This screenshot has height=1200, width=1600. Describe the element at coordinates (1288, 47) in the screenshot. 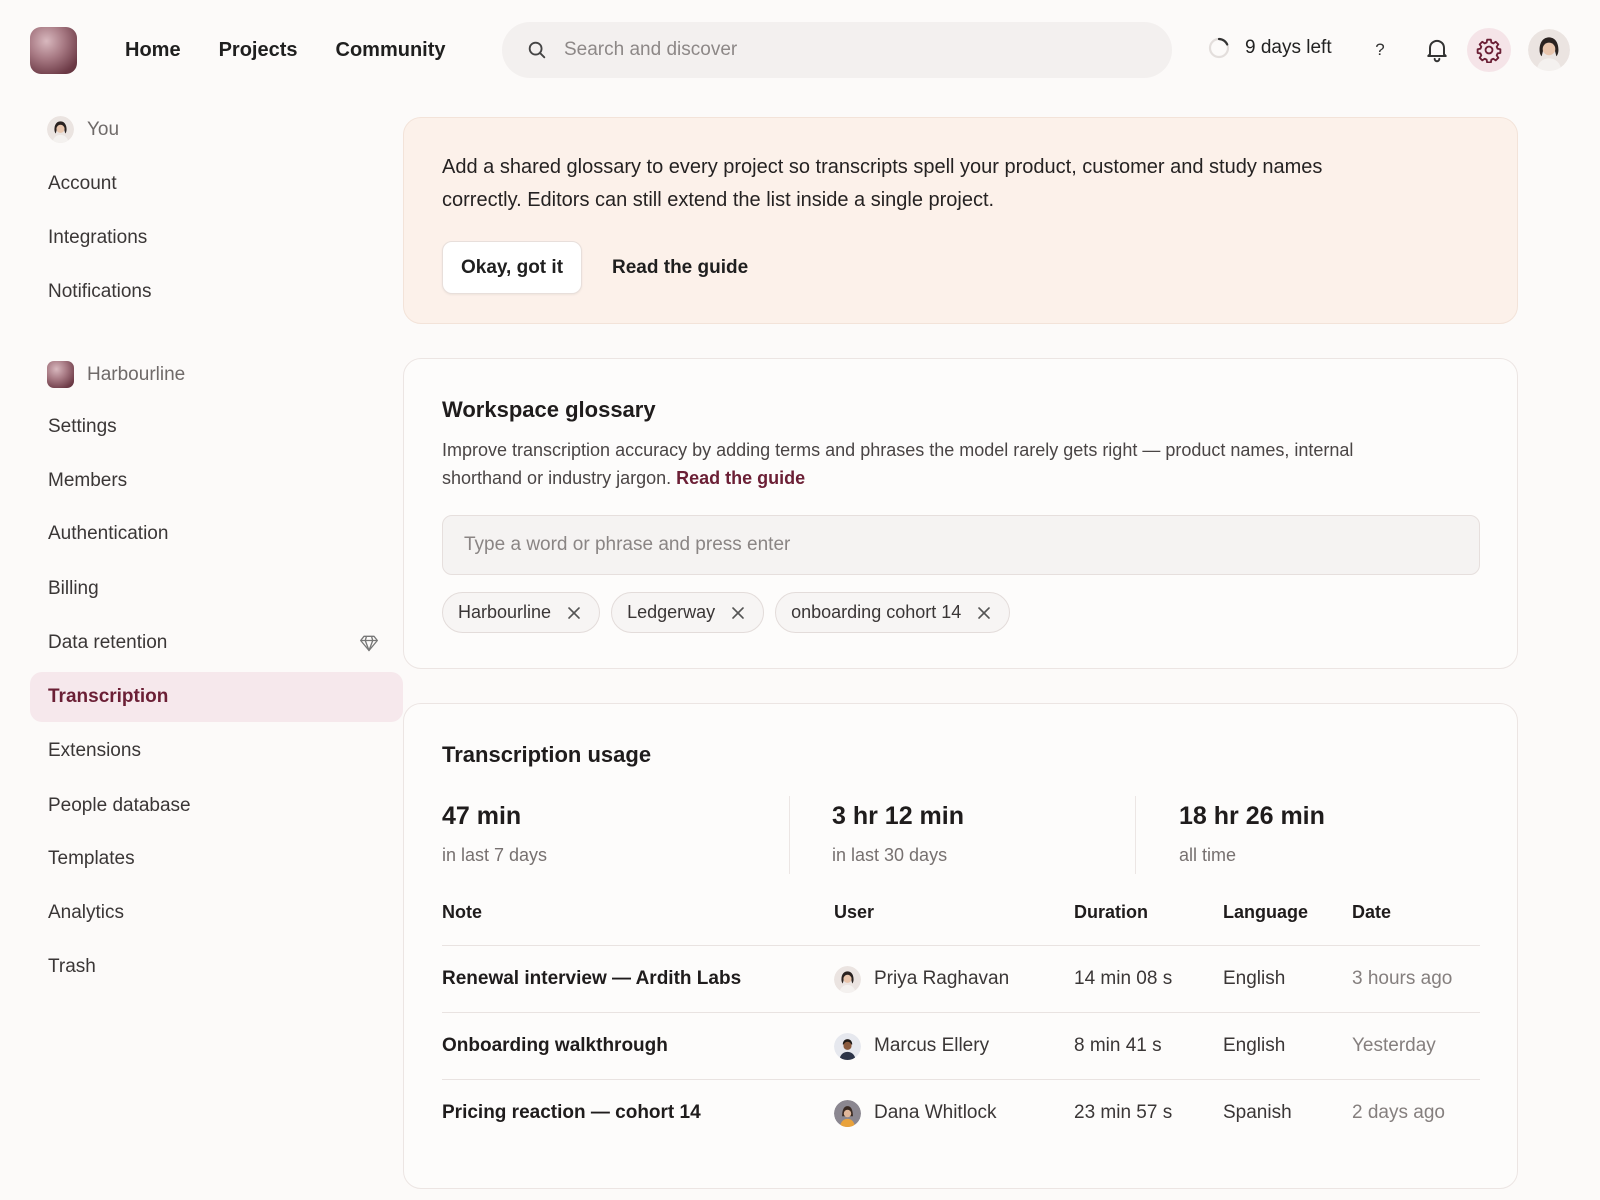

I see `trial-days-left: 9 days left` at that location.